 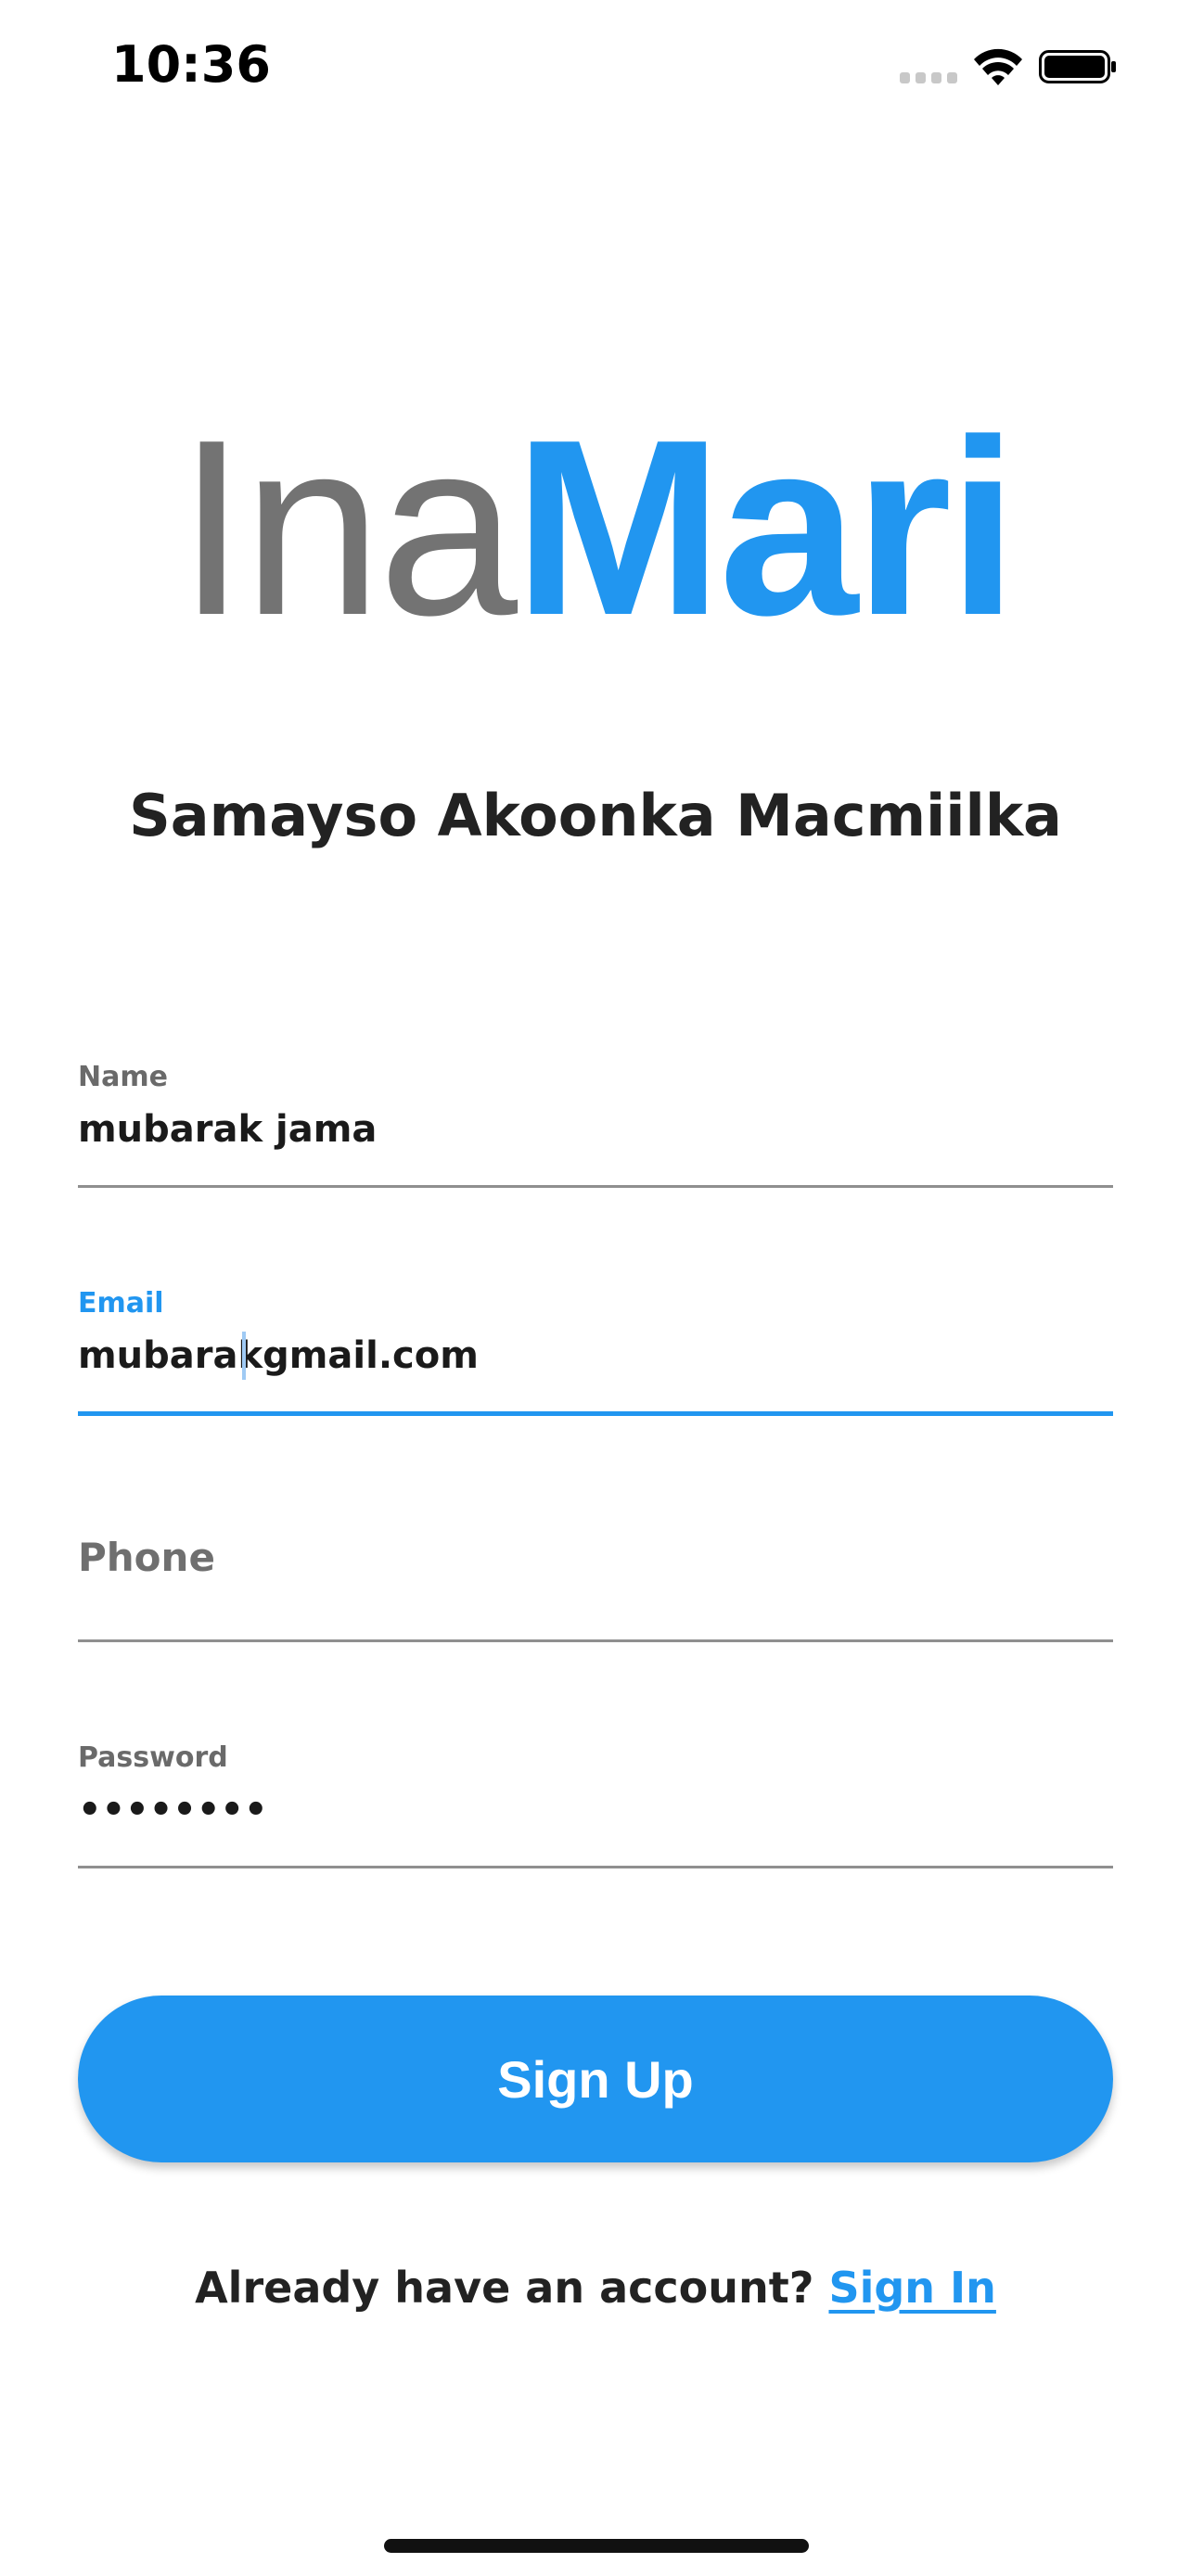 I want to click on signup-button: Sign Up, so click(x=595, y=2079).